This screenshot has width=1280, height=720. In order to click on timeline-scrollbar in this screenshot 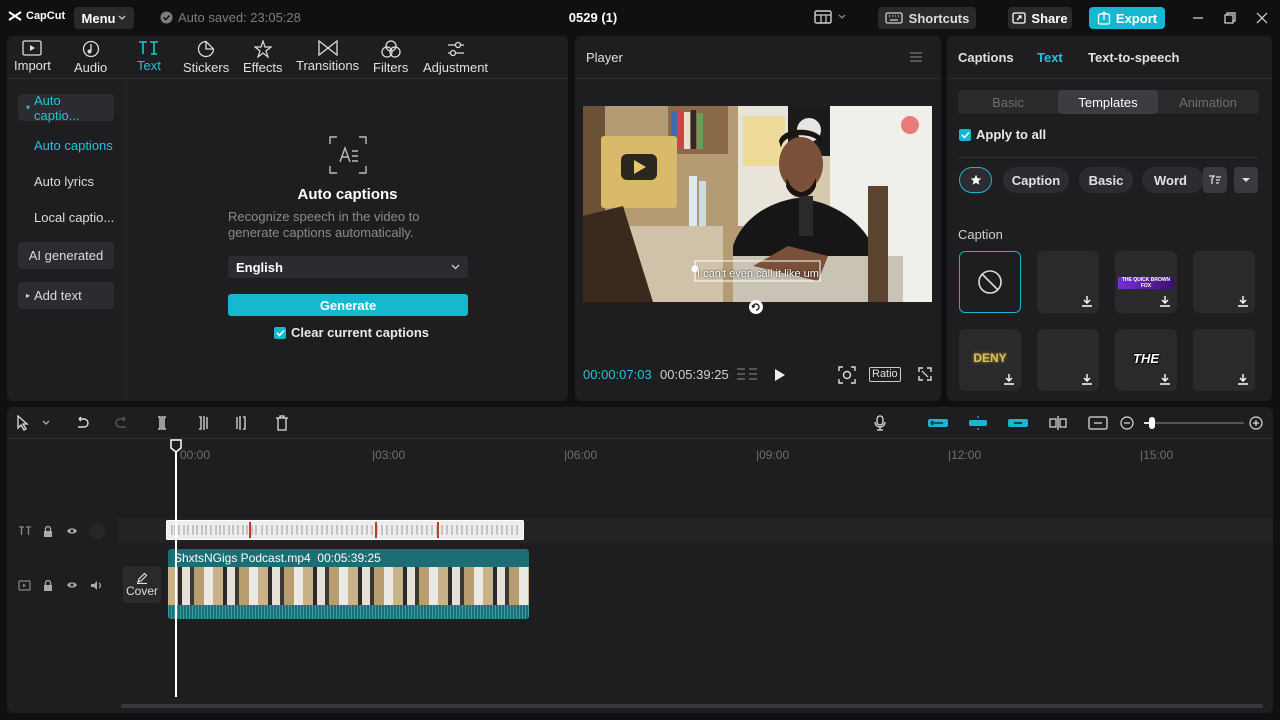, I will do `click(692, 706)`.